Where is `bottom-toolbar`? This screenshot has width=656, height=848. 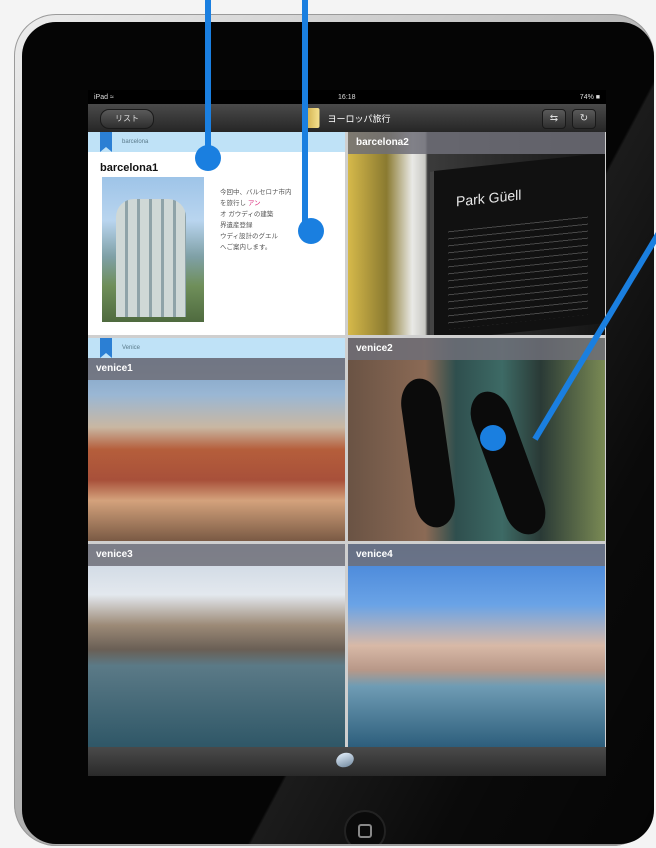
bottom-toolbar is located at coordinates (347, 761).